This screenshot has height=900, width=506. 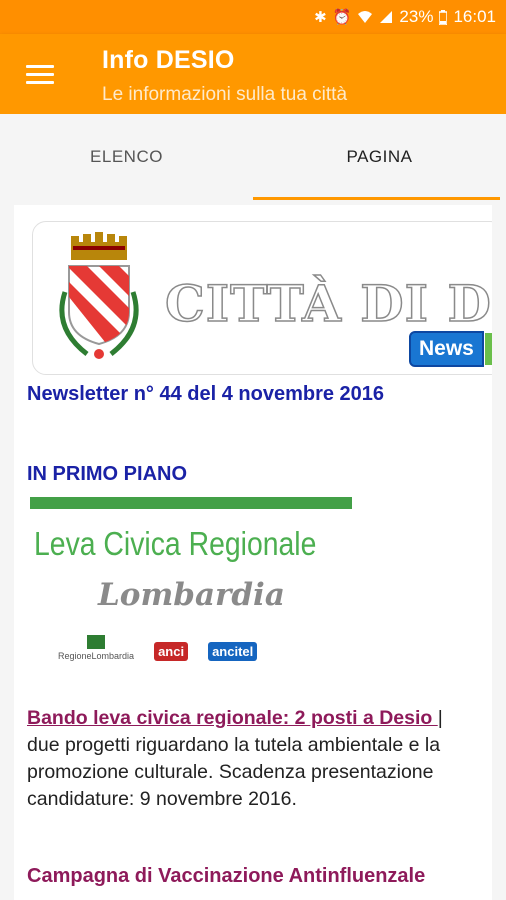 What do you see at coordinates (40, 75) in the screenshot?
I see `hamburger-menu-icon` at bounding box center [40, 75].